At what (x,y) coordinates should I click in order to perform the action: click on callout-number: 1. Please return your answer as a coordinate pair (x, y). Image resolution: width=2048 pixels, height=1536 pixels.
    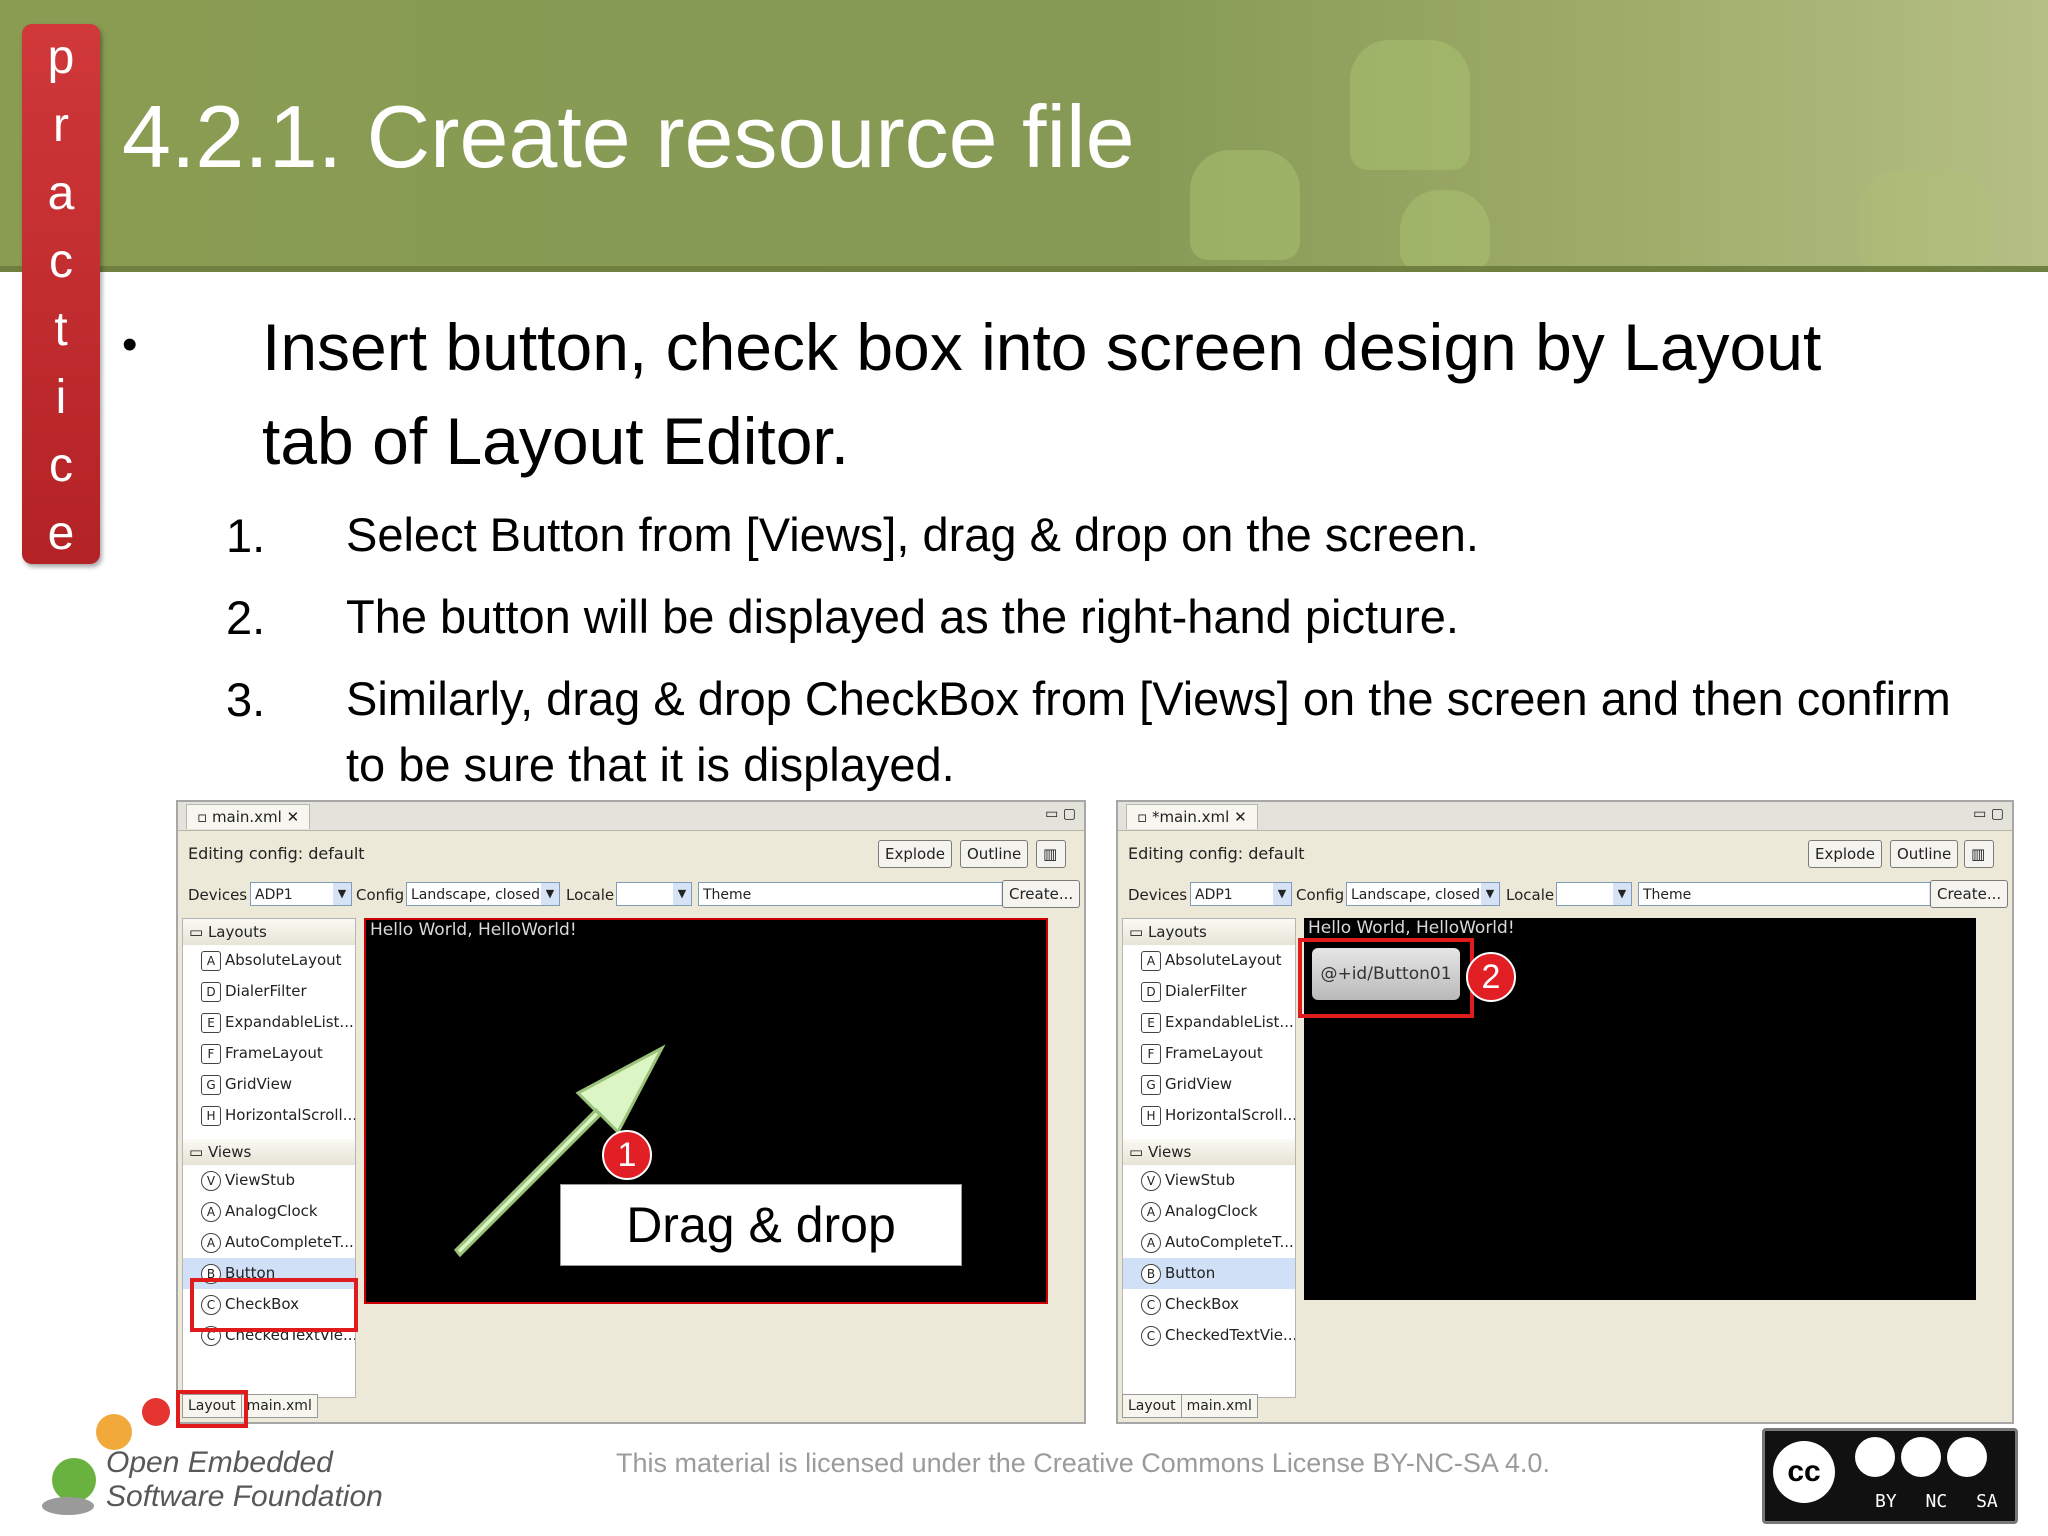
    Looking at the image, I should click on (627, 1155).